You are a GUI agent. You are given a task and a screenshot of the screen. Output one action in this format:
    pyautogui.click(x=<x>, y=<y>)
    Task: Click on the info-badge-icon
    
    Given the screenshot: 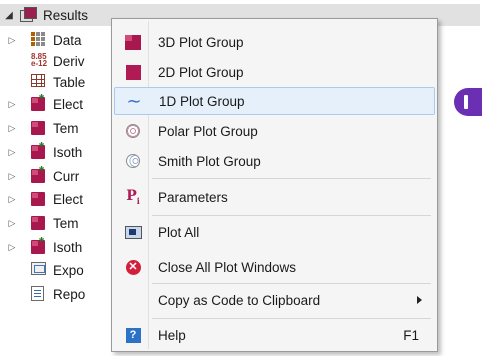 What is the action you would take?
    pyautogui.click(x=468, y=102)
    